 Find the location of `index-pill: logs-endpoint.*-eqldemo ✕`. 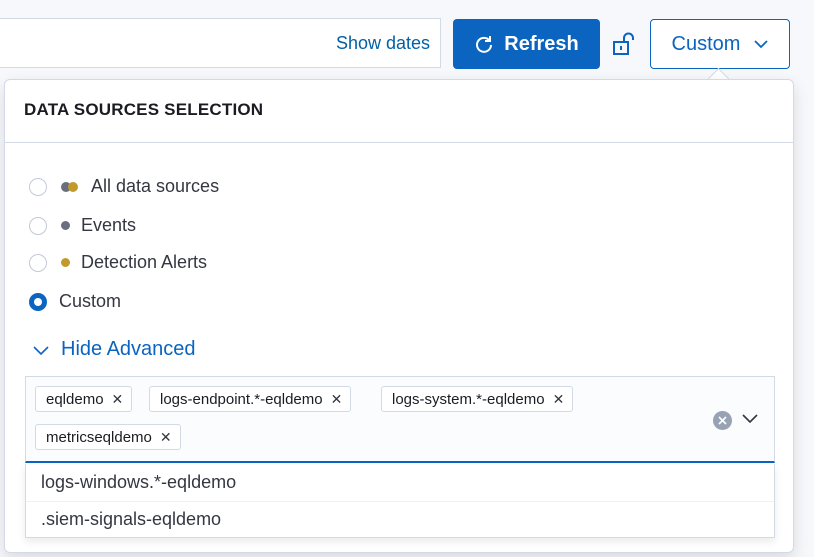

index-pill: logs-endpoint.*-eqldemo ✕ is located at coordinates (250, 399).